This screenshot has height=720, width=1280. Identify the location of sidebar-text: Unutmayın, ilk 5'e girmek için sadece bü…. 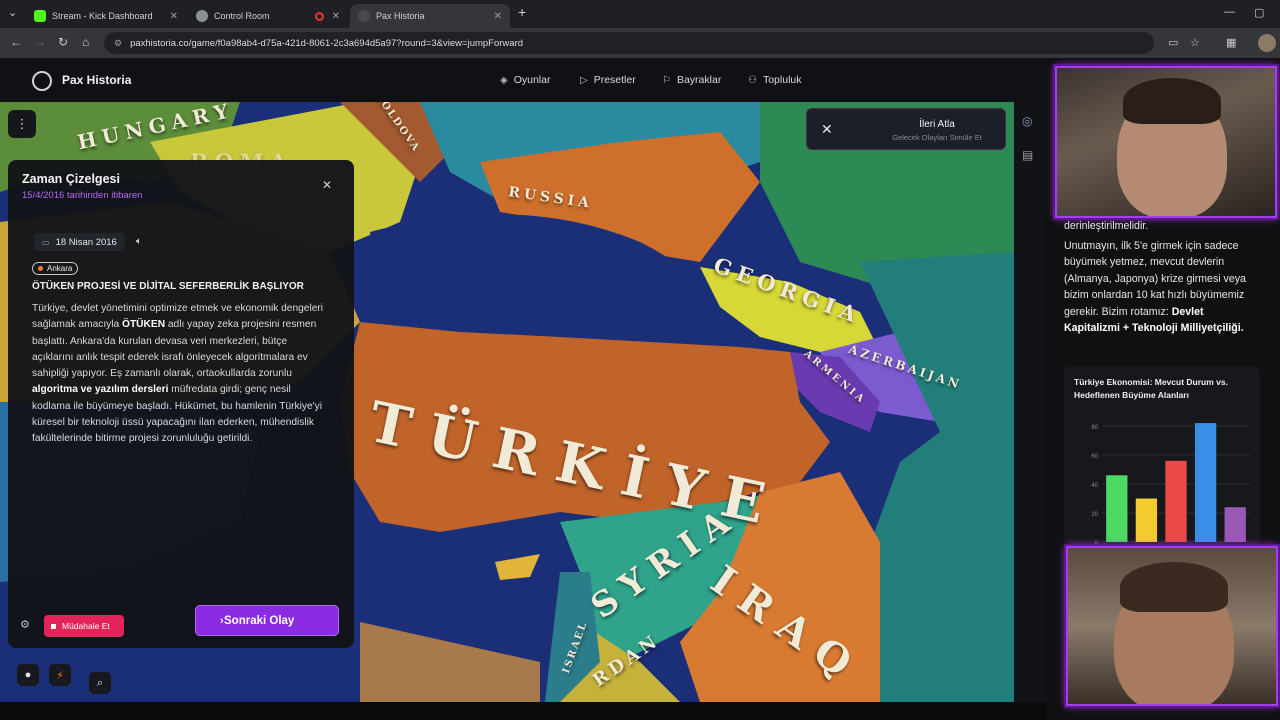
(1162, 287).